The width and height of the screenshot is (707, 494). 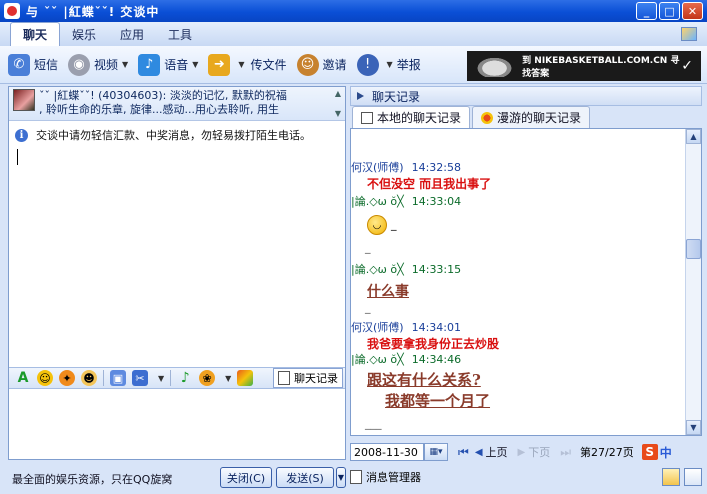 What do you see at coordinates (693, 477) in the screenshot?
I see `layout-grid-icon` at bounding box center [693, 477].